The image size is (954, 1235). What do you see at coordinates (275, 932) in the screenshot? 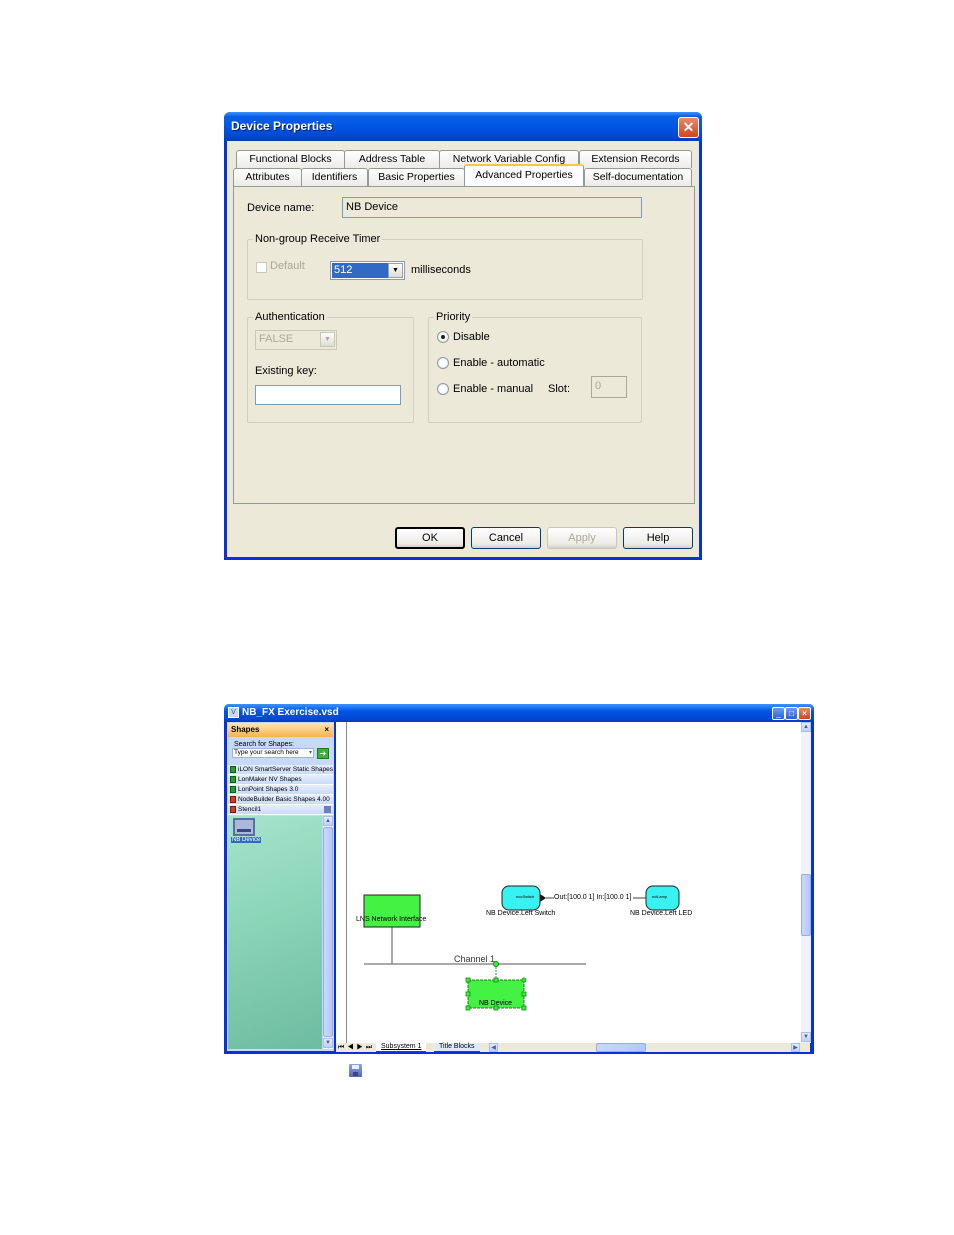
I see `stencil-body: NB Device` at bounding box center [275, 932].